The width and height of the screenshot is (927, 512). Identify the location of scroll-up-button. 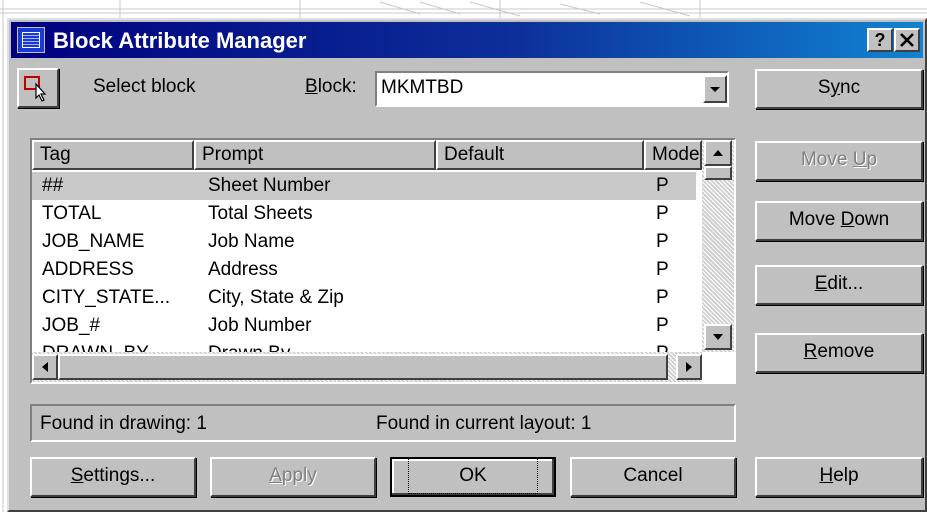
(718, 153).